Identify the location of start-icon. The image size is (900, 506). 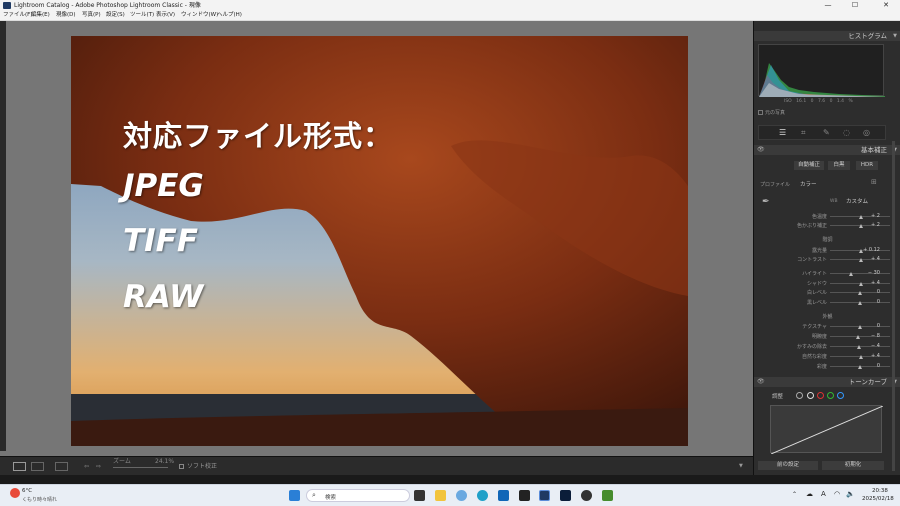
(294, 495).